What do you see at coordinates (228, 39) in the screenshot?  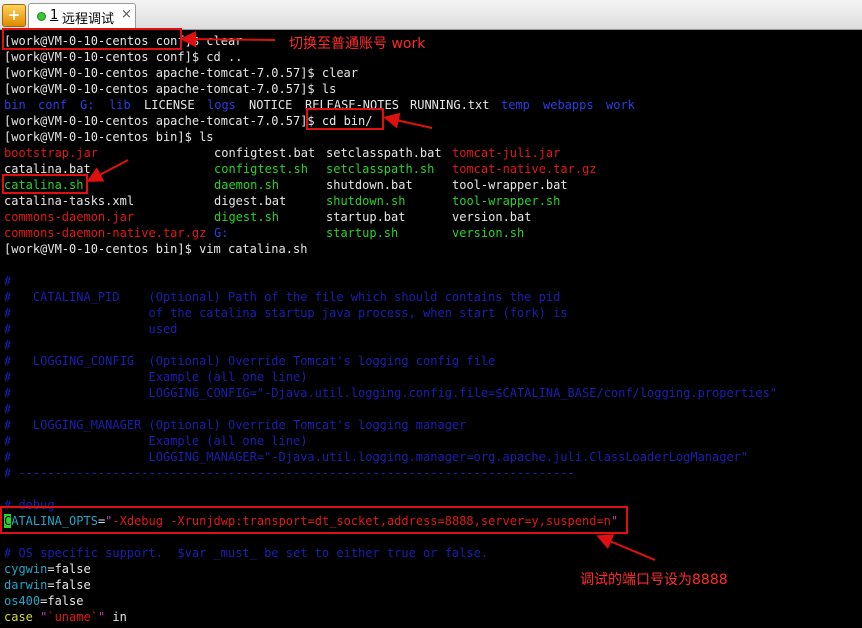 I see `arrow-to-prompt` at bounding box center [228, 39].